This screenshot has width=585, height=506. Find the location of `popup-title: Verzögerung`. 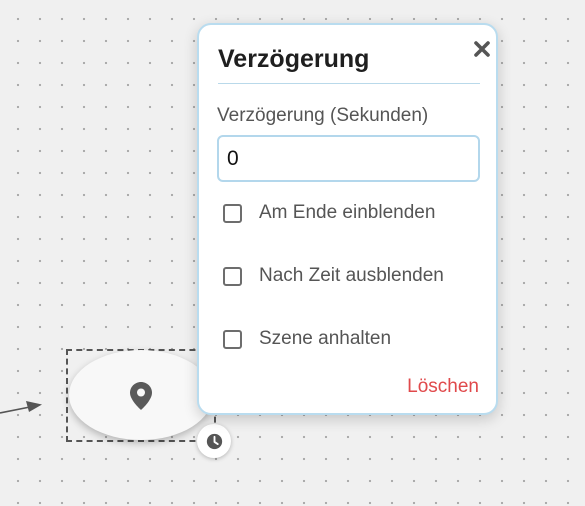

popup-title: Verzögerung is located at coordinates (294, 59).